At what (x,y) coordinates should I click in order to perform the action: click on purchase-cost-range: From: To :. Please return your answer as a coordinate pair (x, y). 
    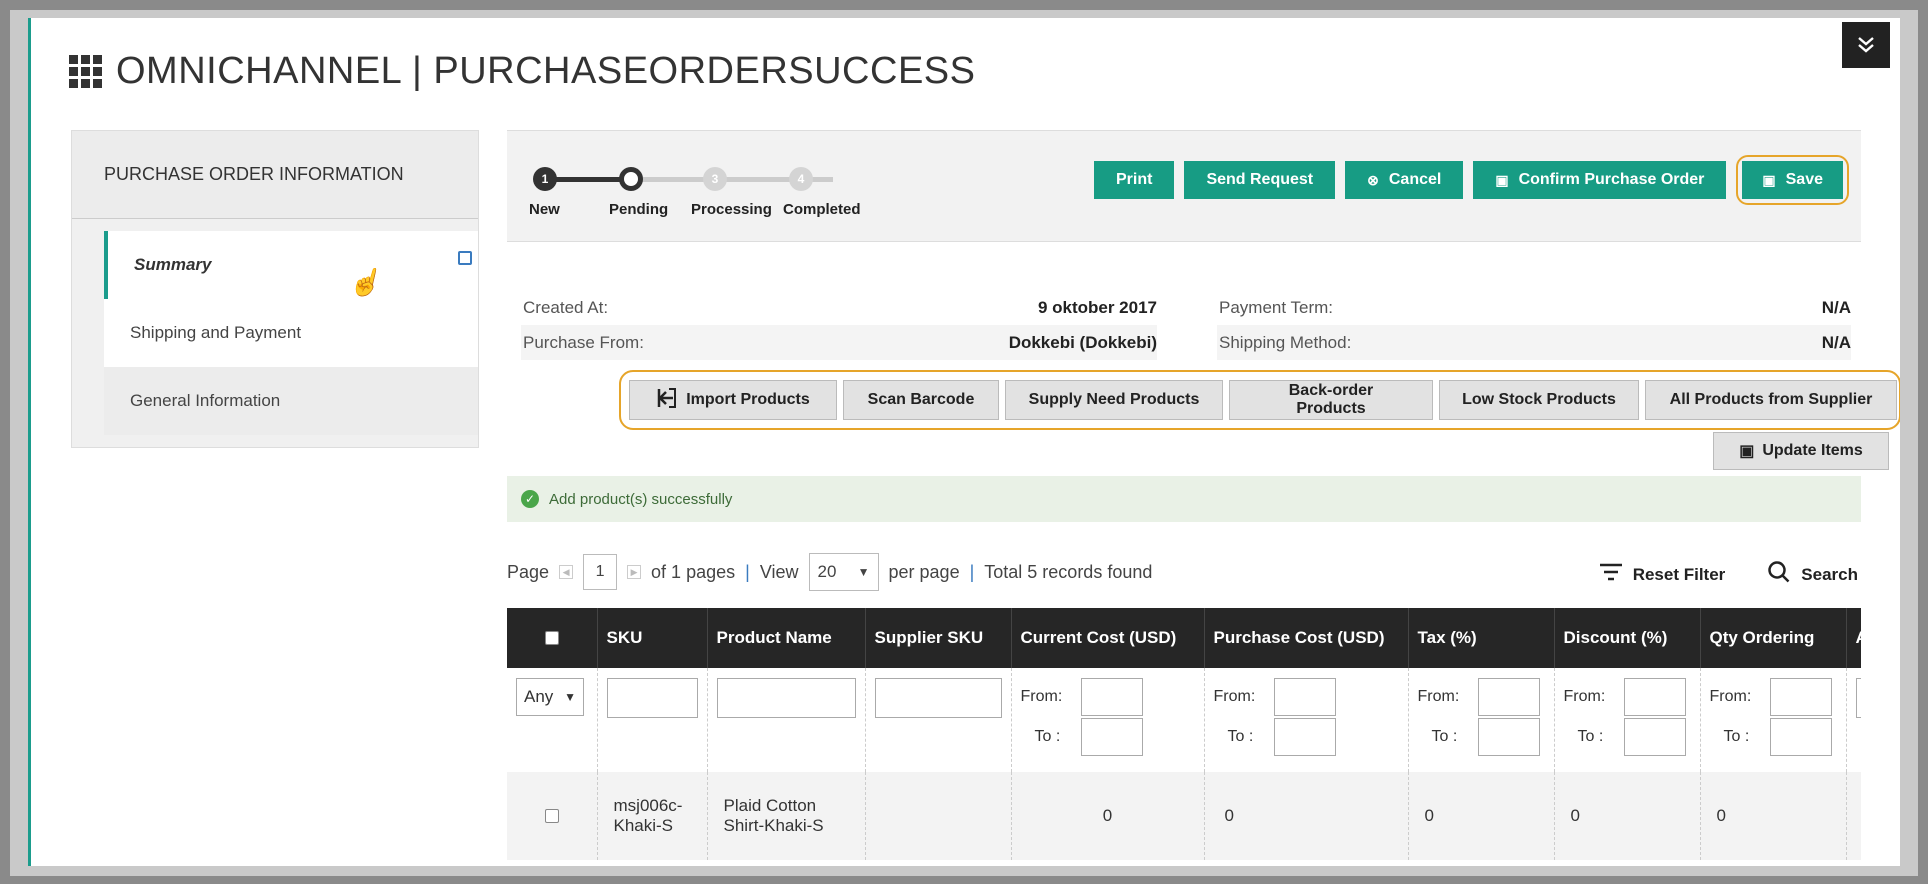
    Looking at the image, I should click on (1306, 717).